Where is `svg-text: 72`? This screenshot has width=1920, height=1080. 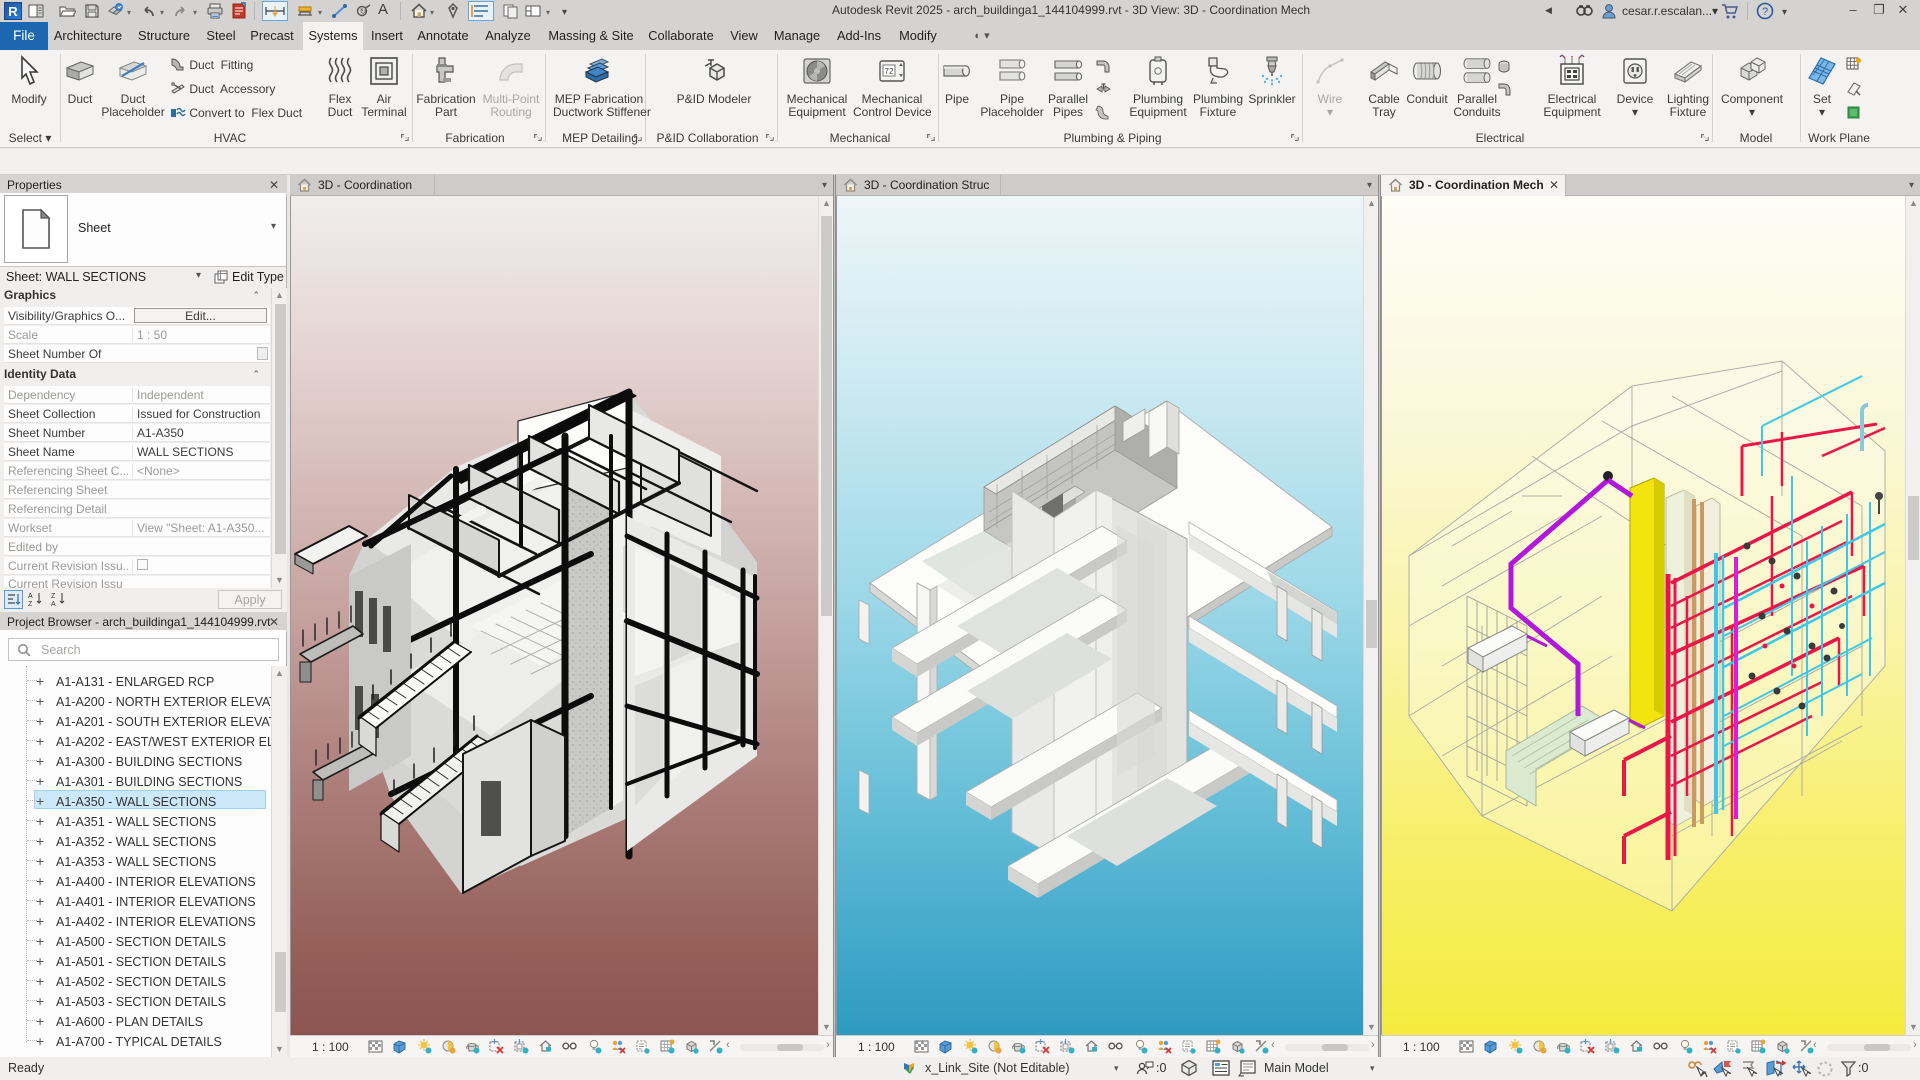 svg-text: 72 is located at coordinates (889, 71).